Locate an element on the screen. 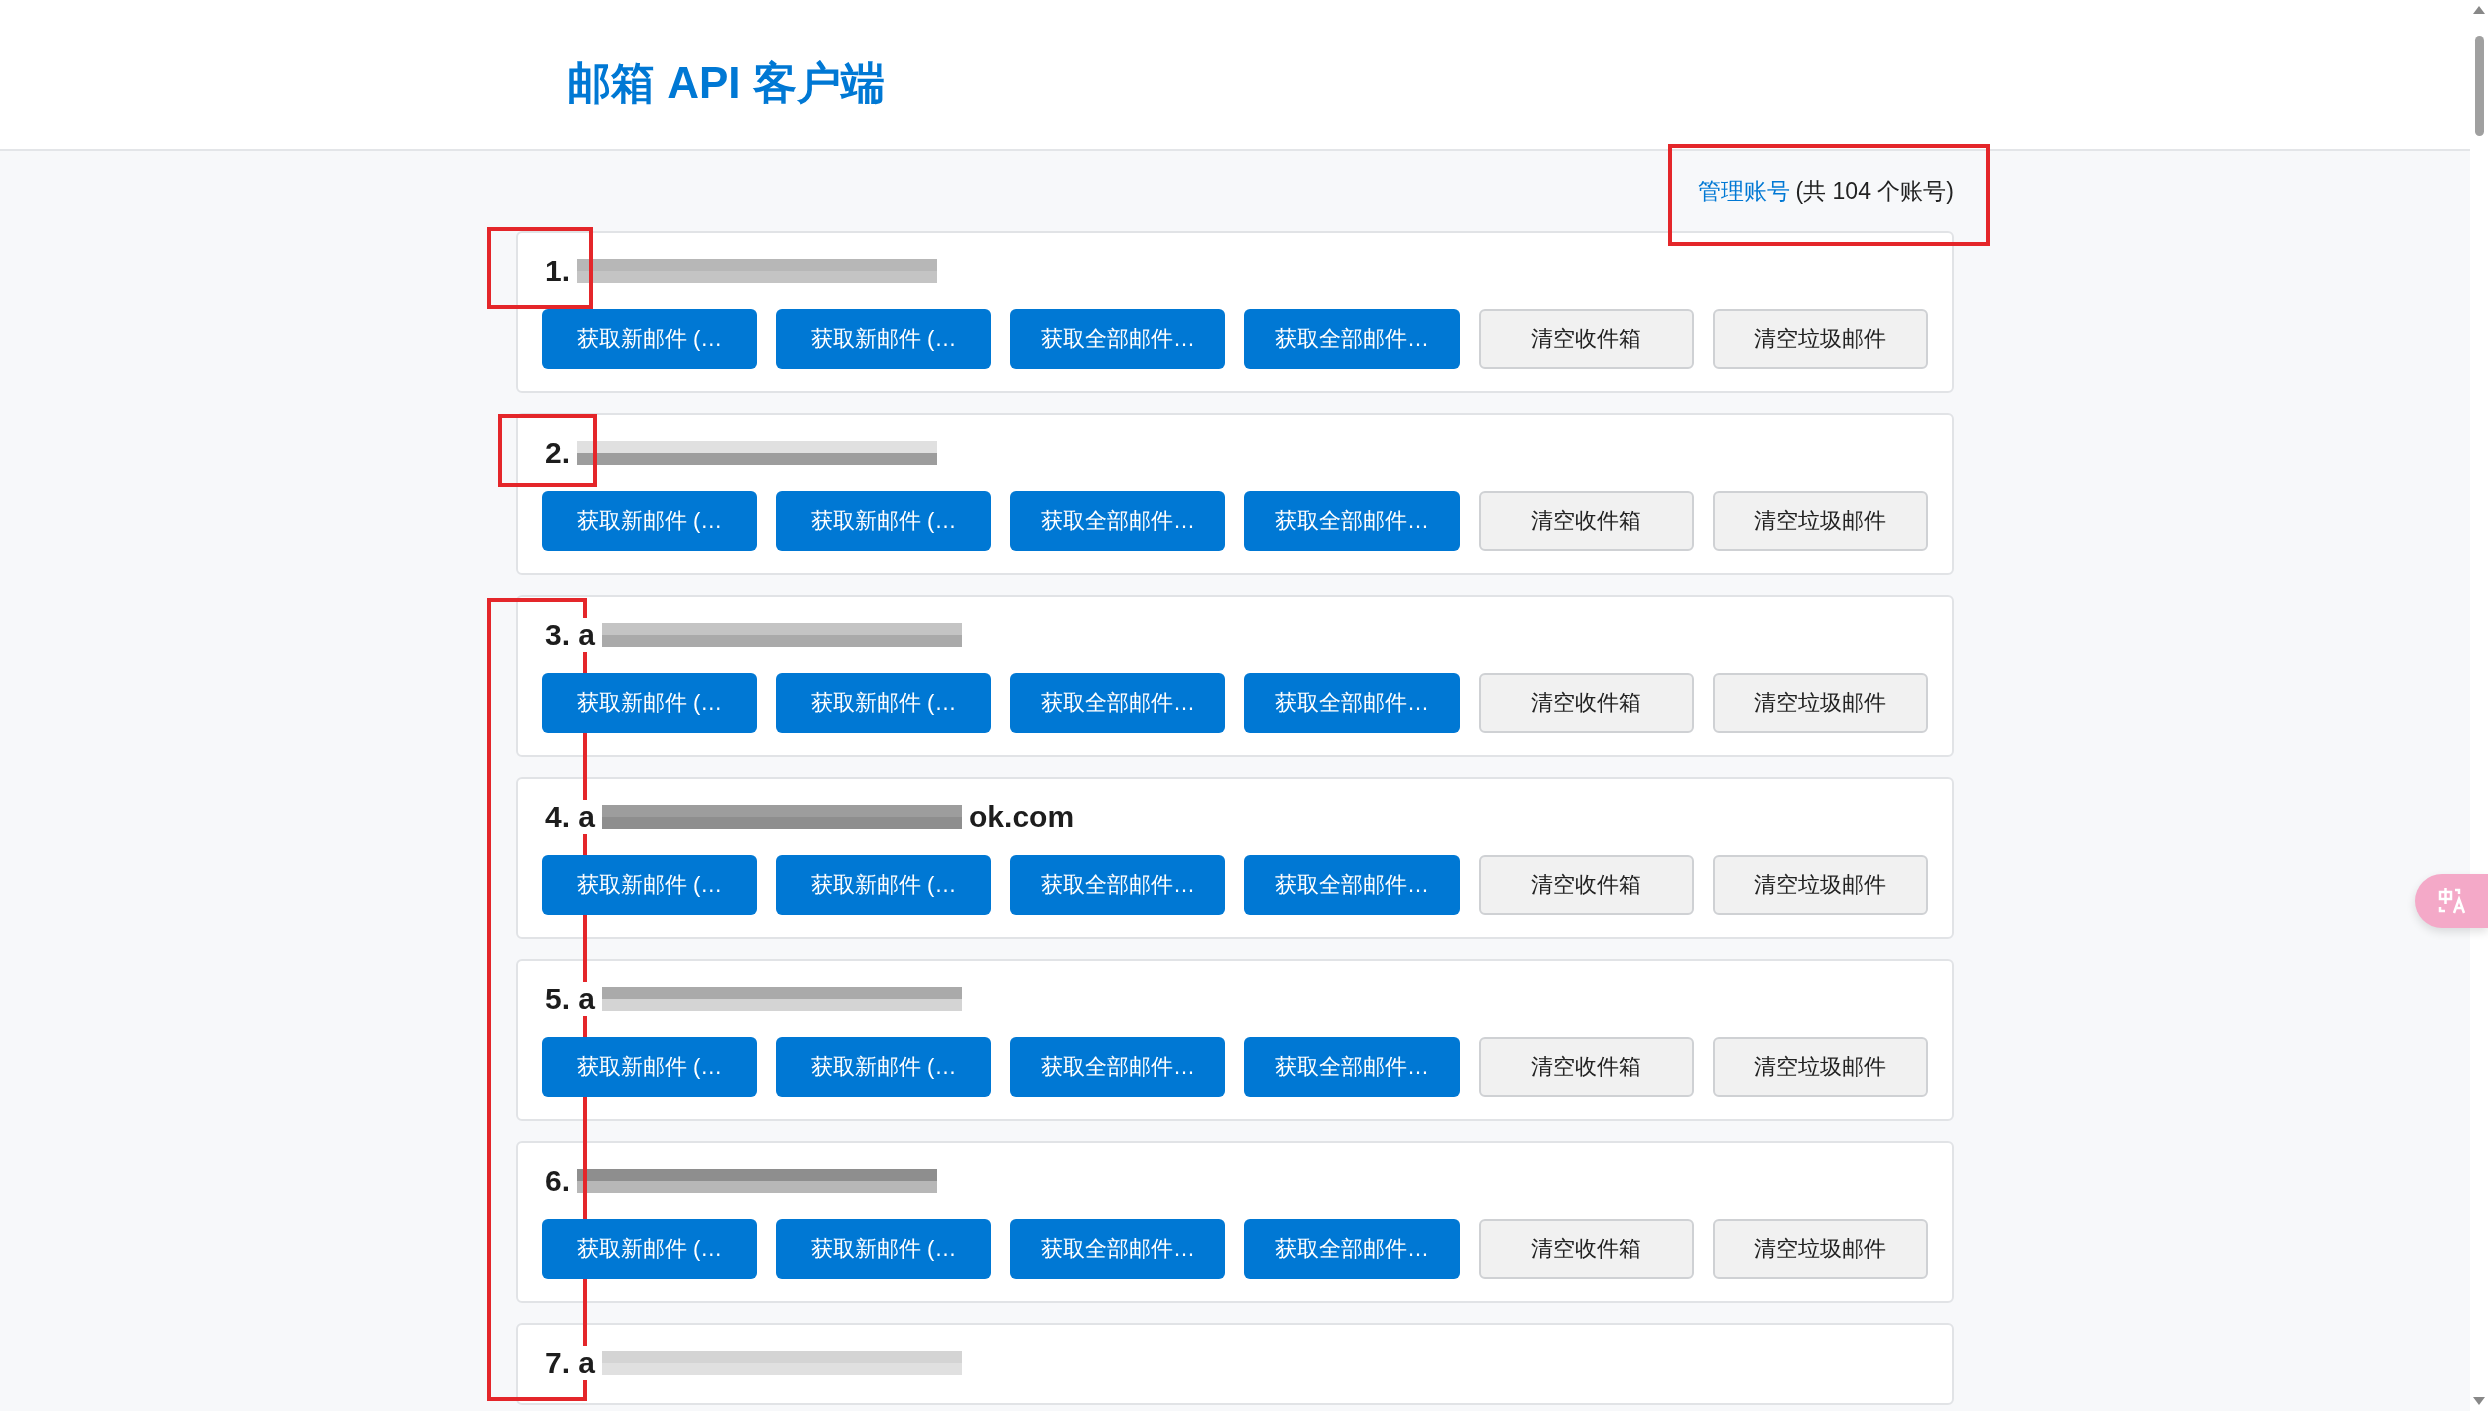  scroll-down-icon is located at coordinates (2479, 1401).